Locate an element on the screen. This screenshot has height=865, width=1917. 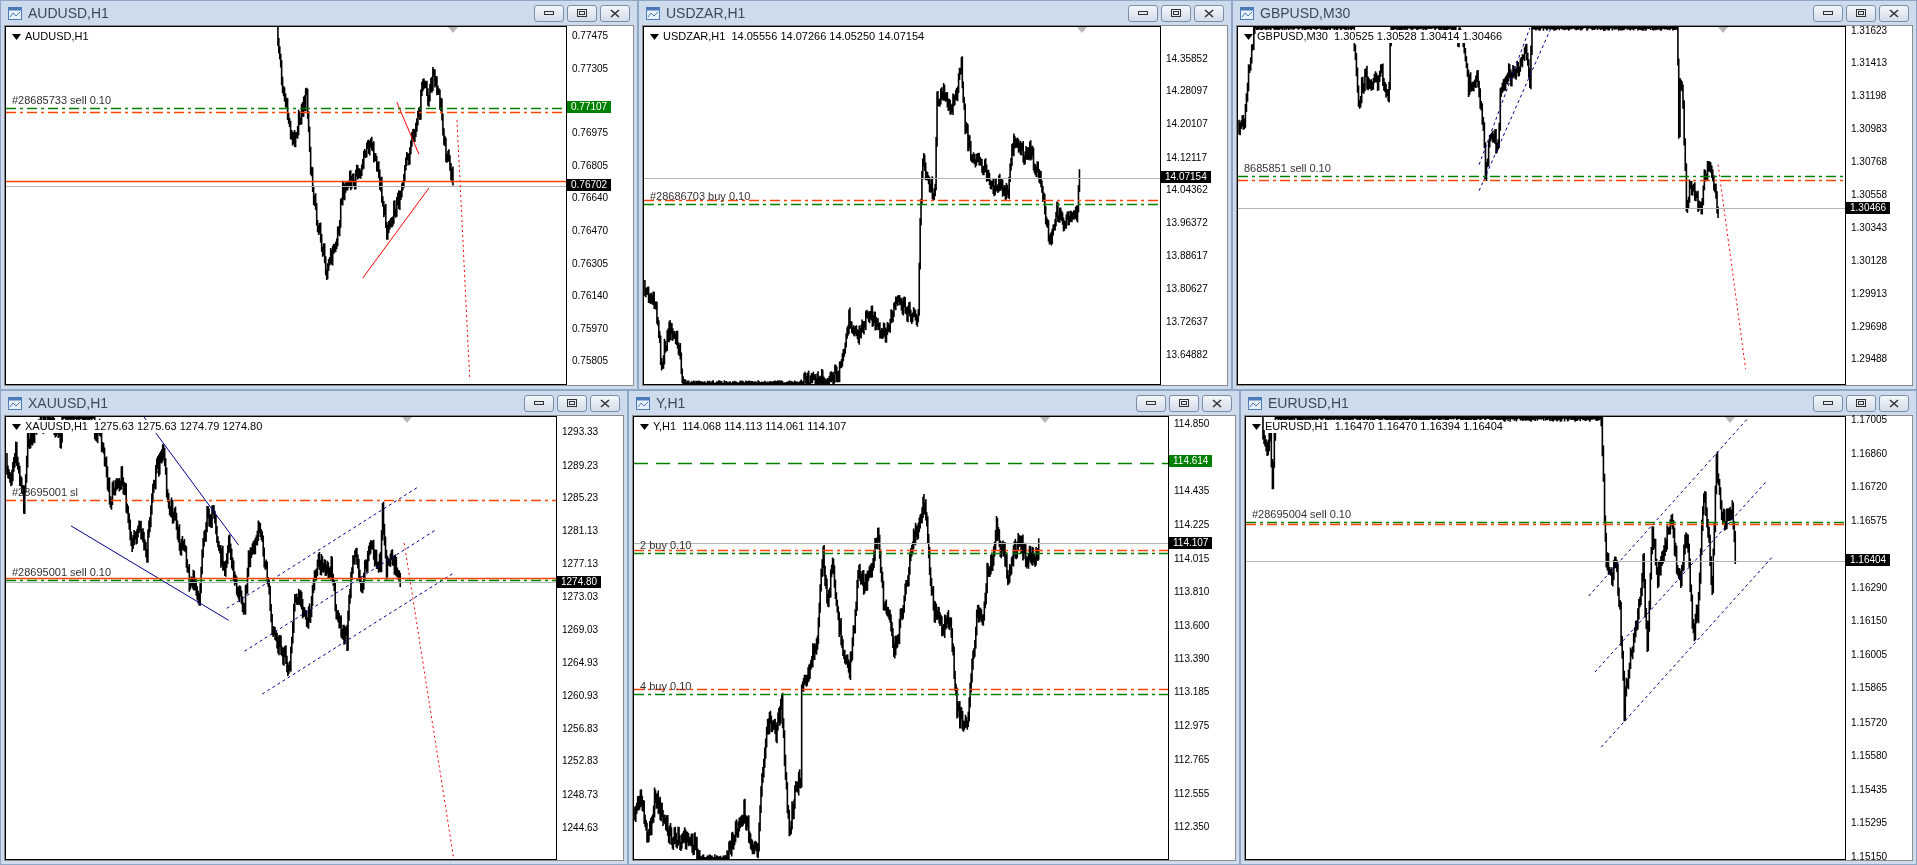
price-tick: 0.75970 is located at coordinates (590, 328).